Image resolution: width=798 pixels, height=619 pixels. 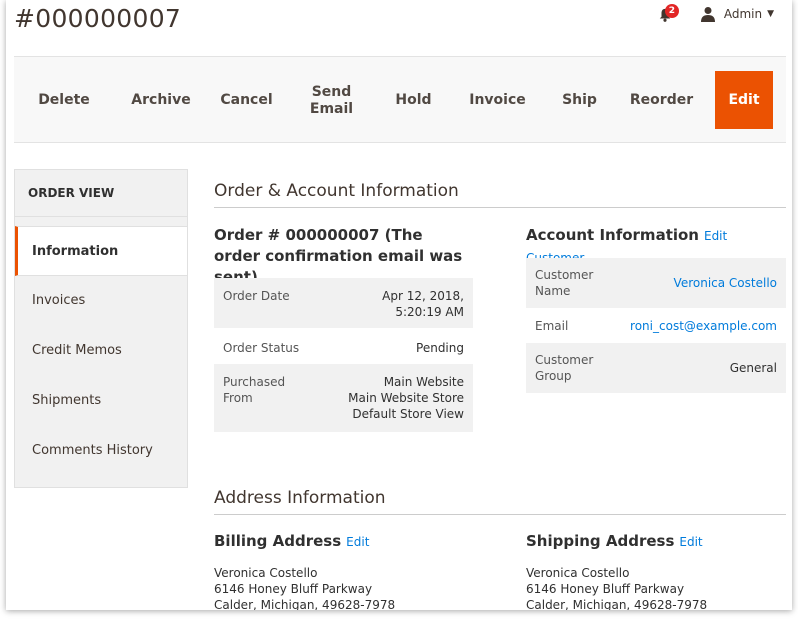 I want to click on edit-shipping-link: Edit, so click(x=690, y=542).